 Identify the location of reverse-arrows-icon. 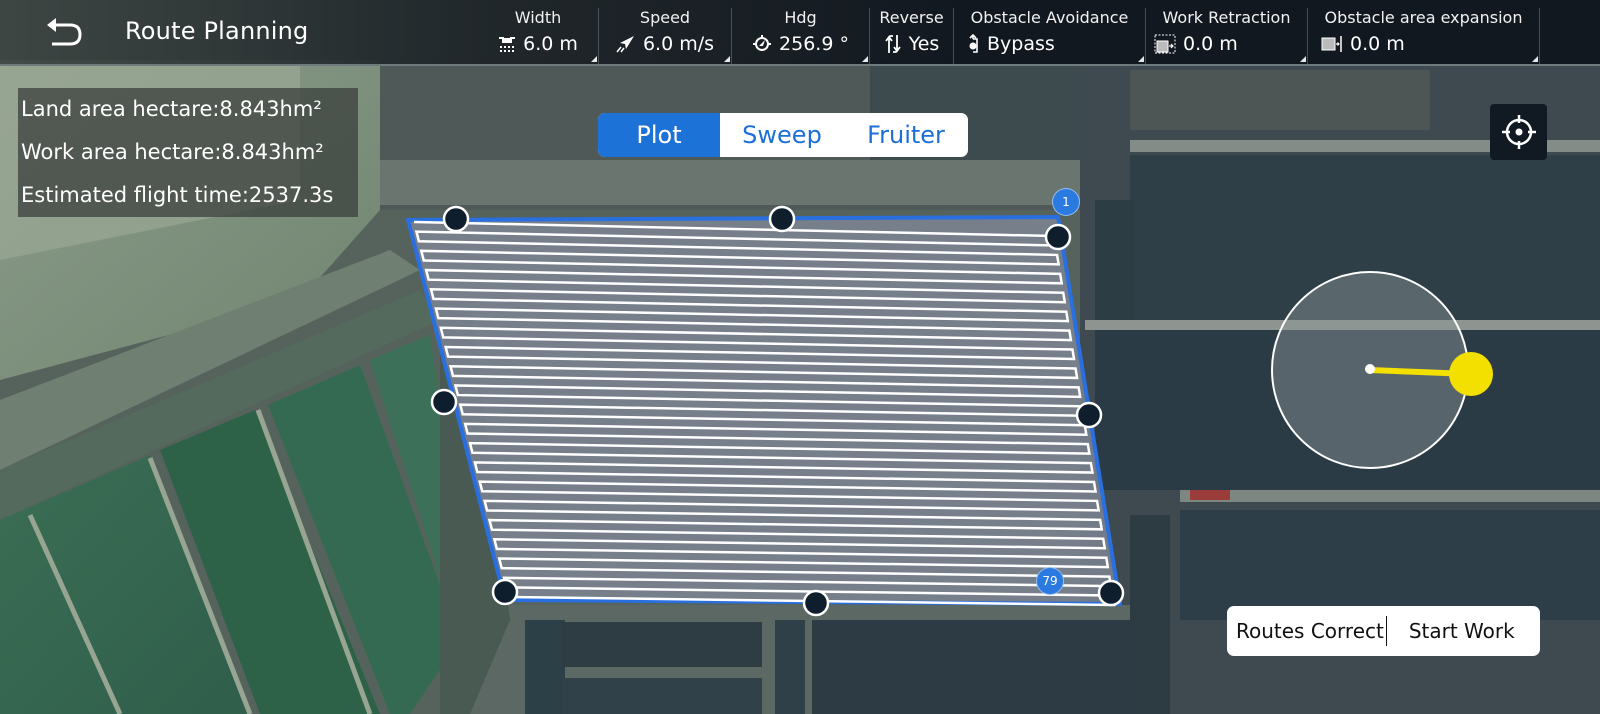
(892, 44).